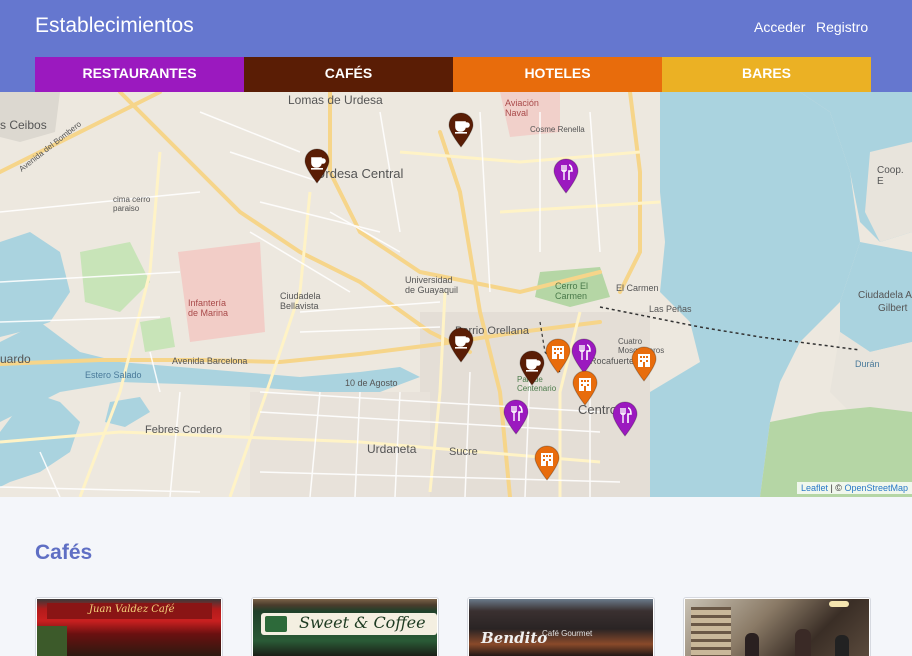 This screenshot has height=656, width=912. Describe the element at coordinates (392, 449) in the screenshot. I see `map-label: Urdaneta` at that location.